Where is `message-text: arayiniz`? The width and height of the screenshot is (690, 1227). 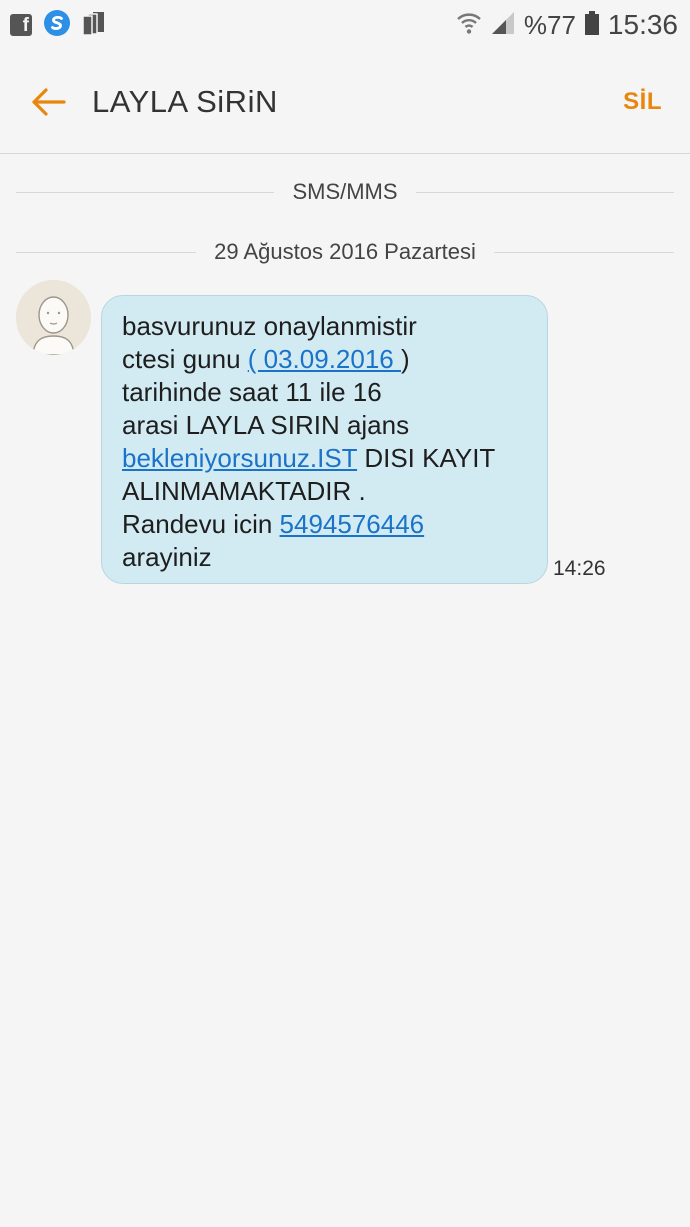
message-text: arayiniz is located at coordinates (167, 557).